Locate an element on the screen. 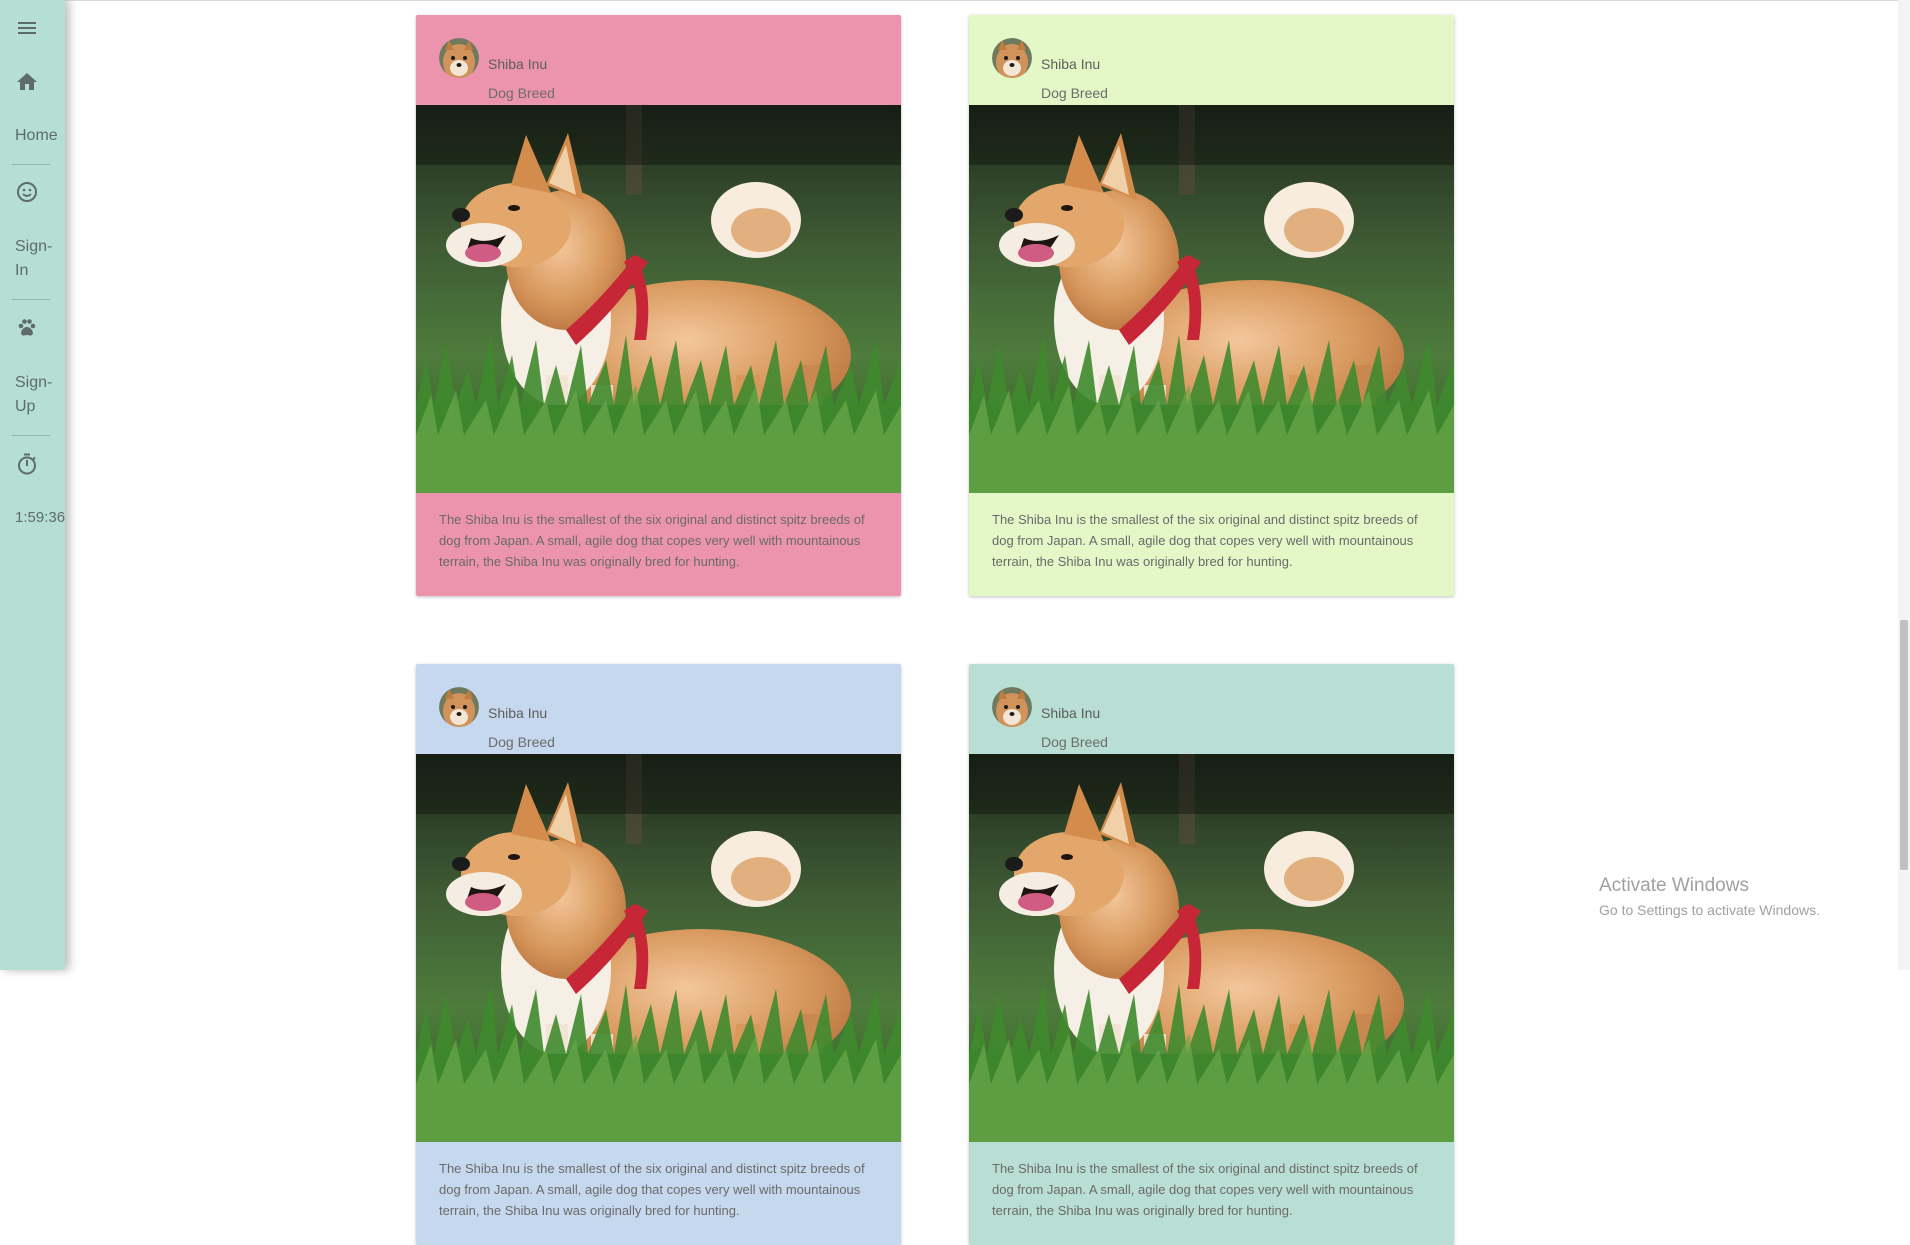  sidebar: Home Sign- In Sign- Up 1:59:36 is located at coordinates (32, 485).